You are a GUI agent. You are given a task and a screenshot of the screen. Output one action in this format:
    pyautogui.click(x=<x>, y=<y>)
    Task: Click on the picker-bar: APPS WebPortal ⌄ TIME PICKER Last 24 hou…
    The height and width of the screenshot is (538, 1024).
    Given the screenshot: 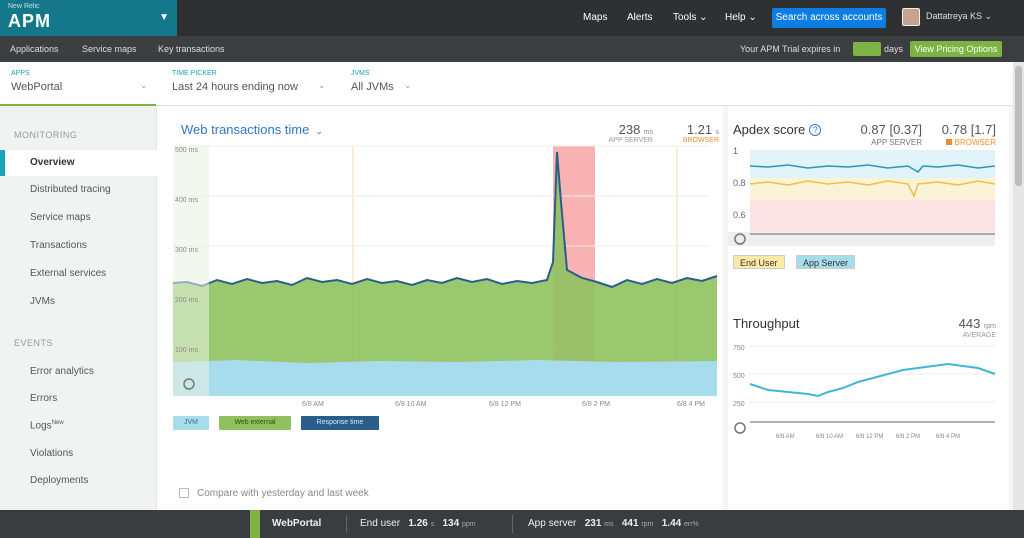 What is the action you would take?
    pyautogui.click(x=512, y=84)
    